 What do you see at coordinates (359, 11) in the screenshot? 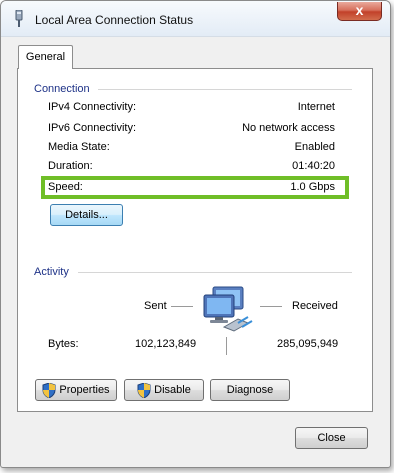
I see `close-window-button: x` at bounding box center [359, 11].